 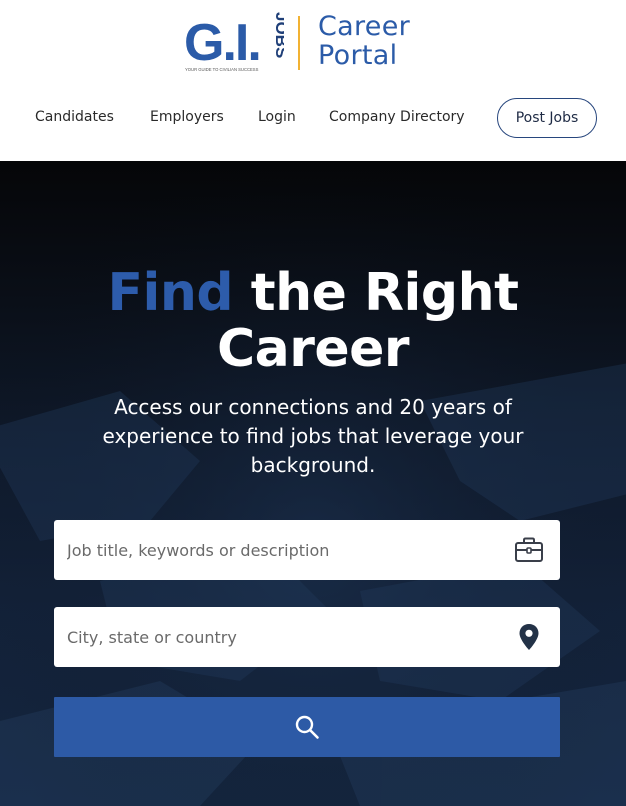 I want to click on keywords-field, so click(x=307, y=550).